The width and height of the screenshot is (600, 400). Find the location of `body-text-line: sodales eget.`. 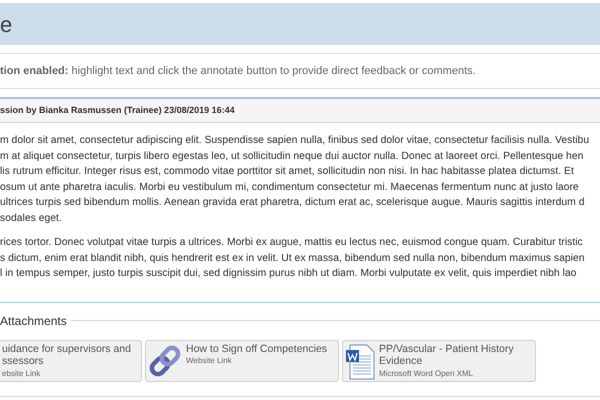

body-text-line: sodales eget. is located at coordinates (31, 219).